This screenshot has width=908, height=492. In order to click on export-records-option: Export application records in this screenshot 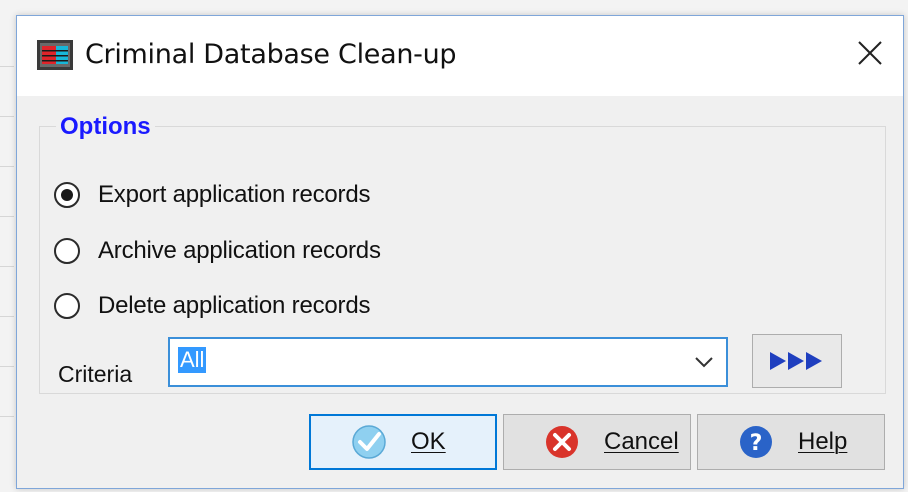, I will do `click(212, 195)`.